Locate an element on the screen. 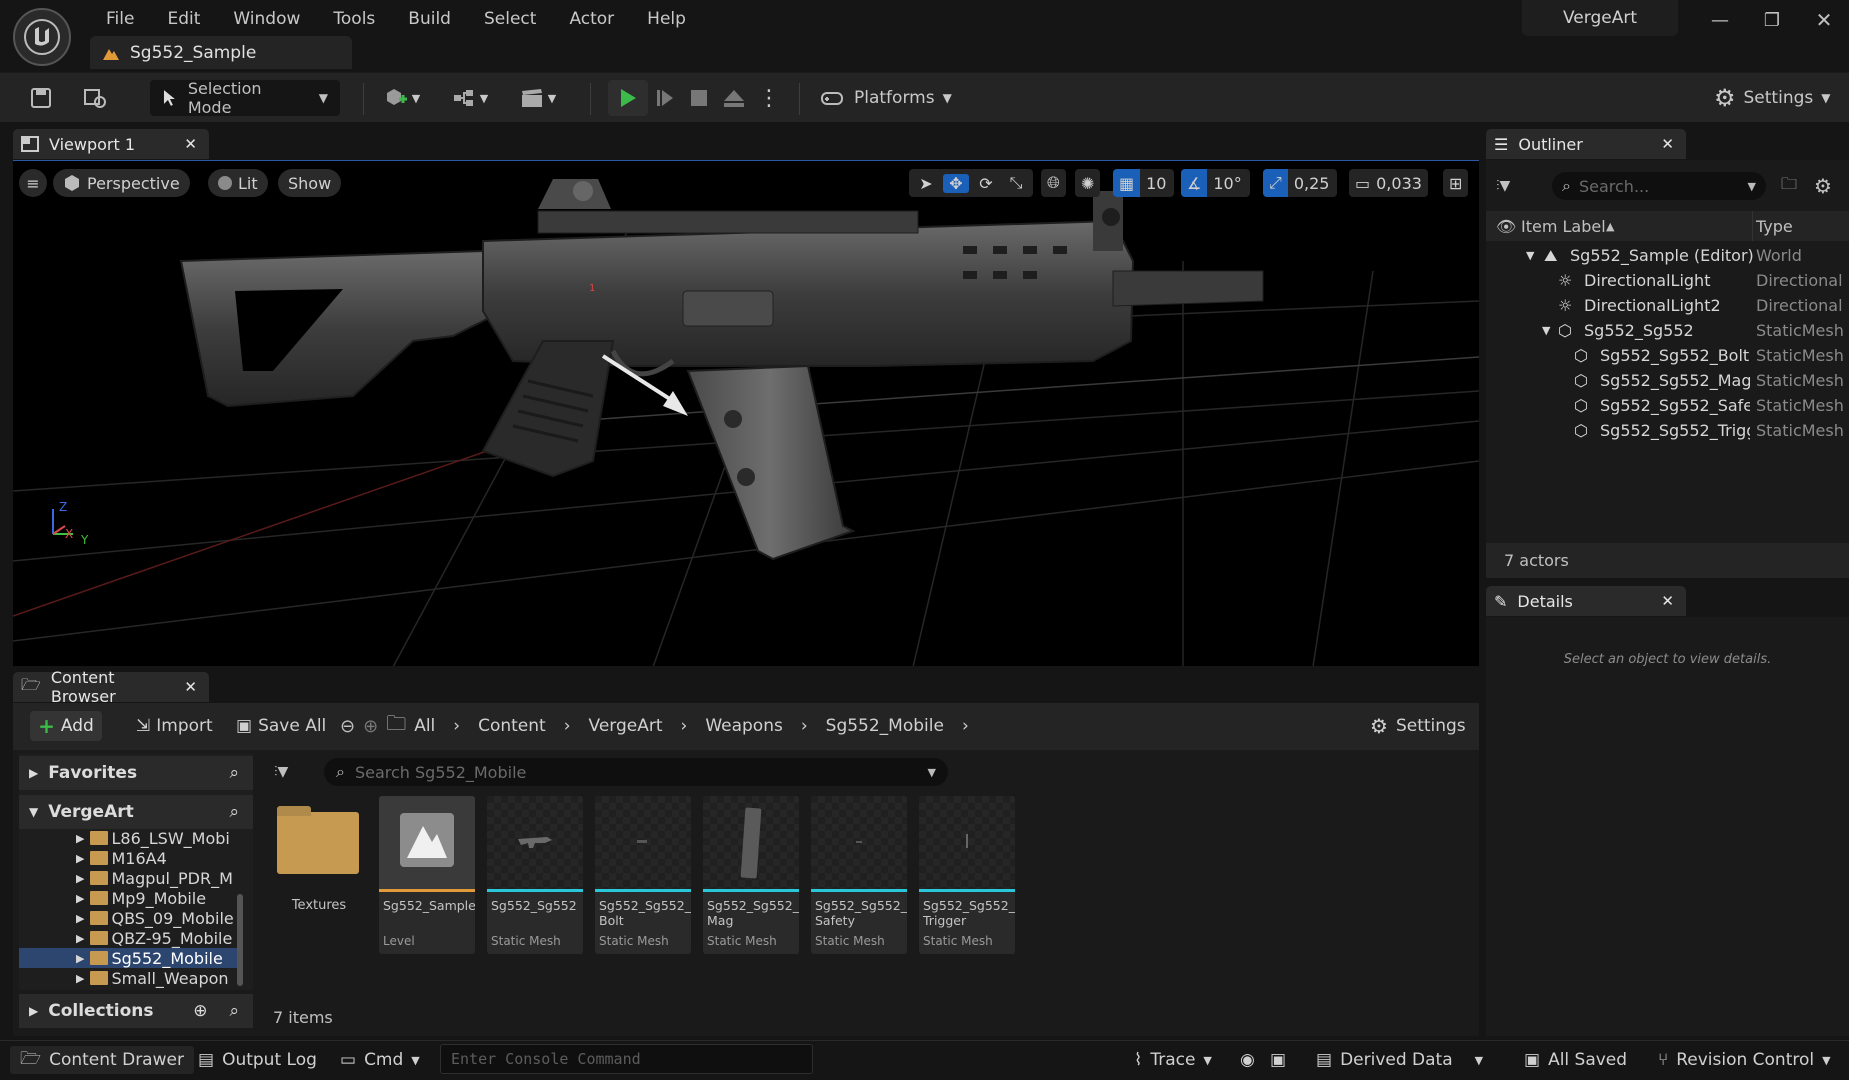  advance-frame-button is located at coordinates (665, 98).